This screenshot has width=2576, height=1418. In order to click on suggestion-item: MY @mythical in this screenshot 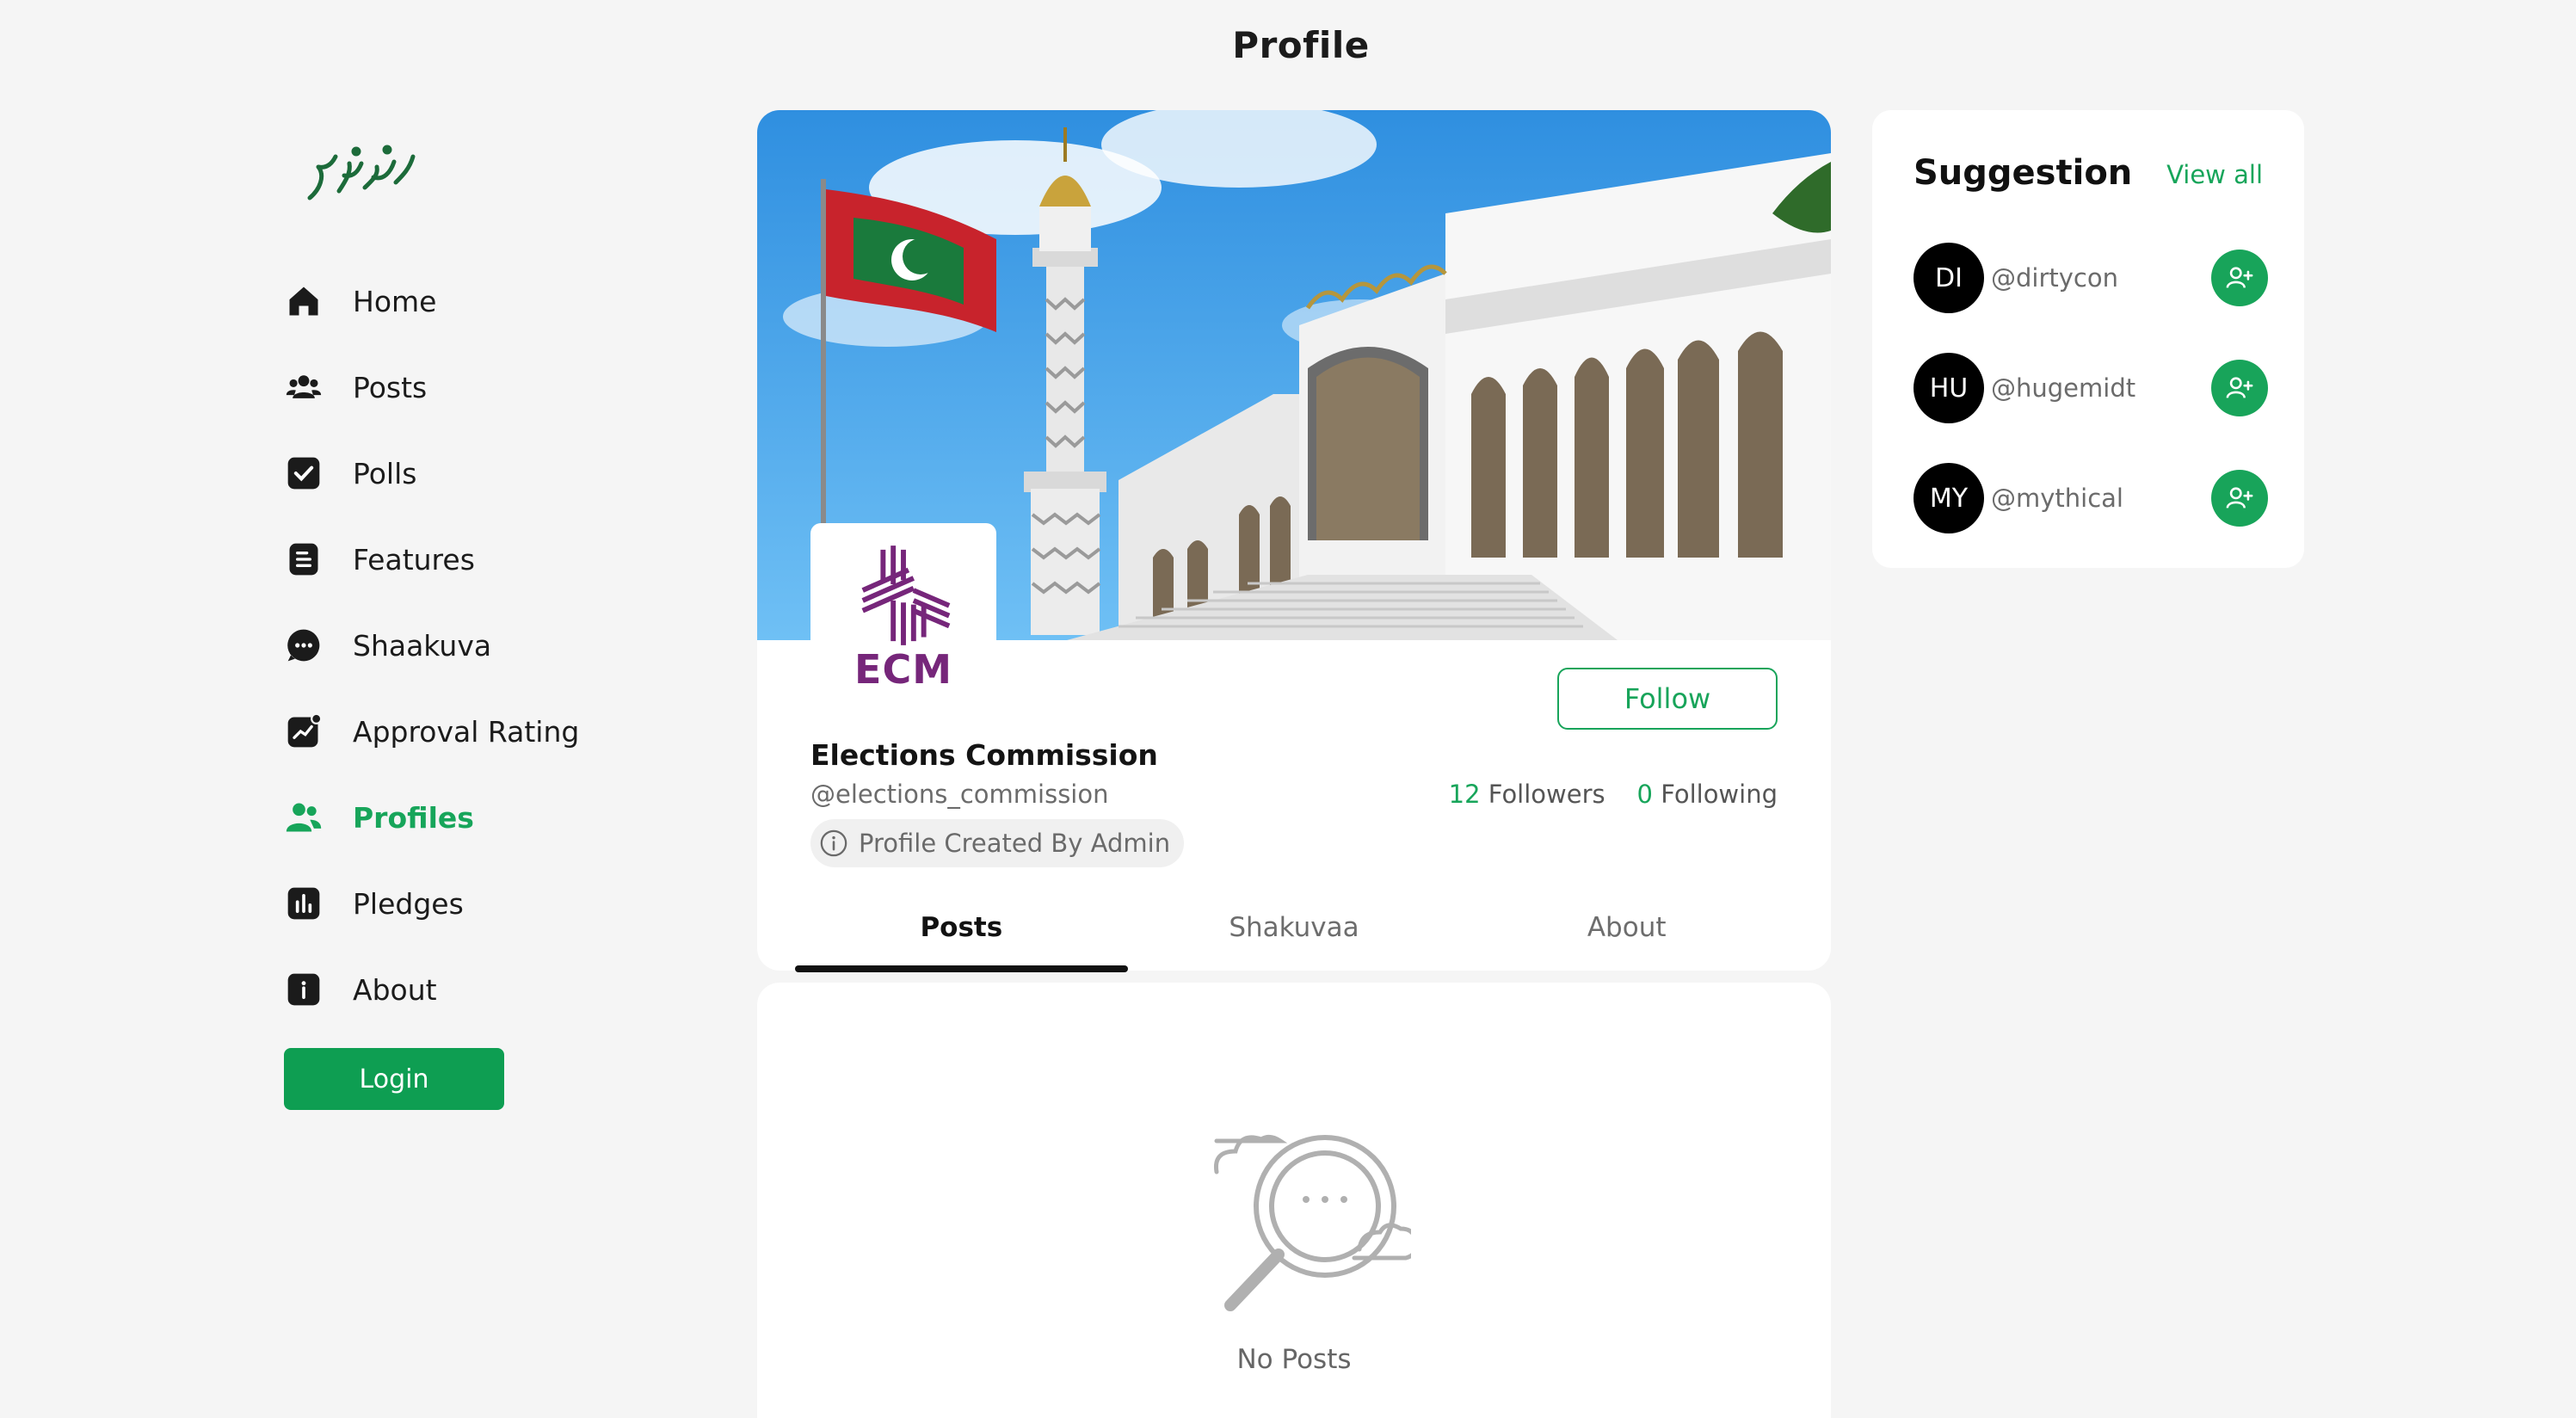, I will do `click(2091, 498)`.